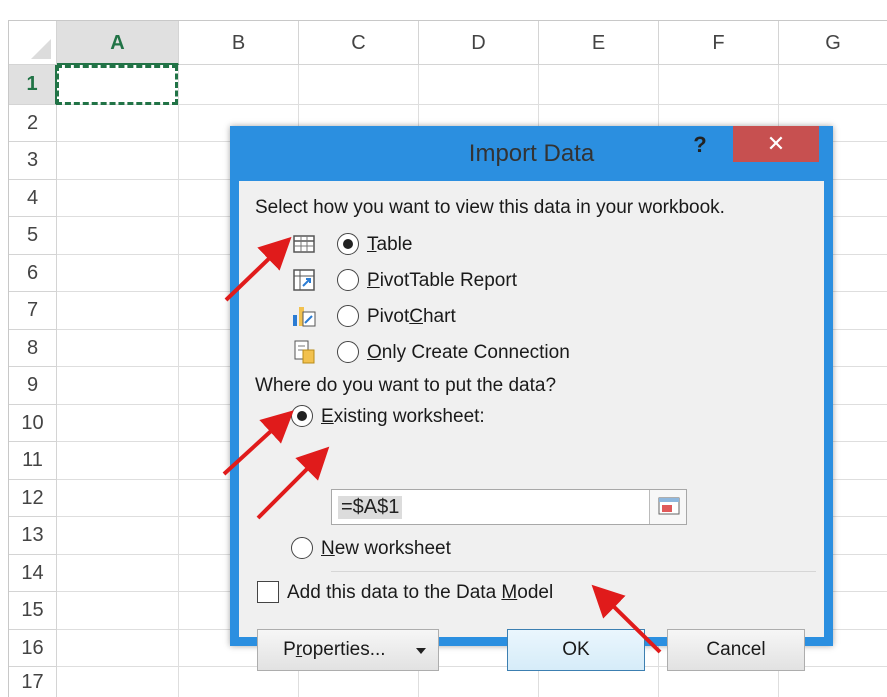  What do you see at coordinates (599, 43) in the screenshot?
I see `column-header-e: E` at bounding box center [599, 43].